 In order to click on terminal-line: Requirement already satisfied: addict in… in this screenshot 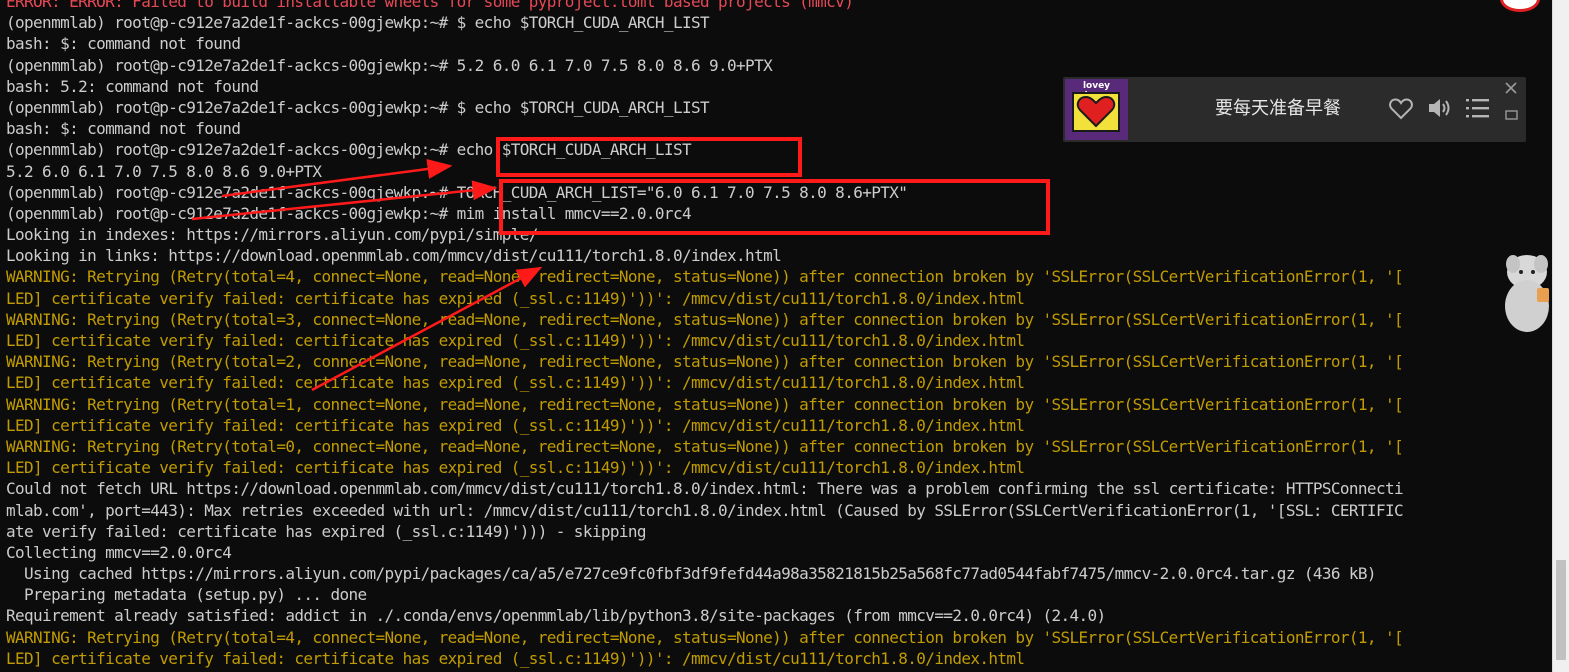, I will do `click(556, 616)`.